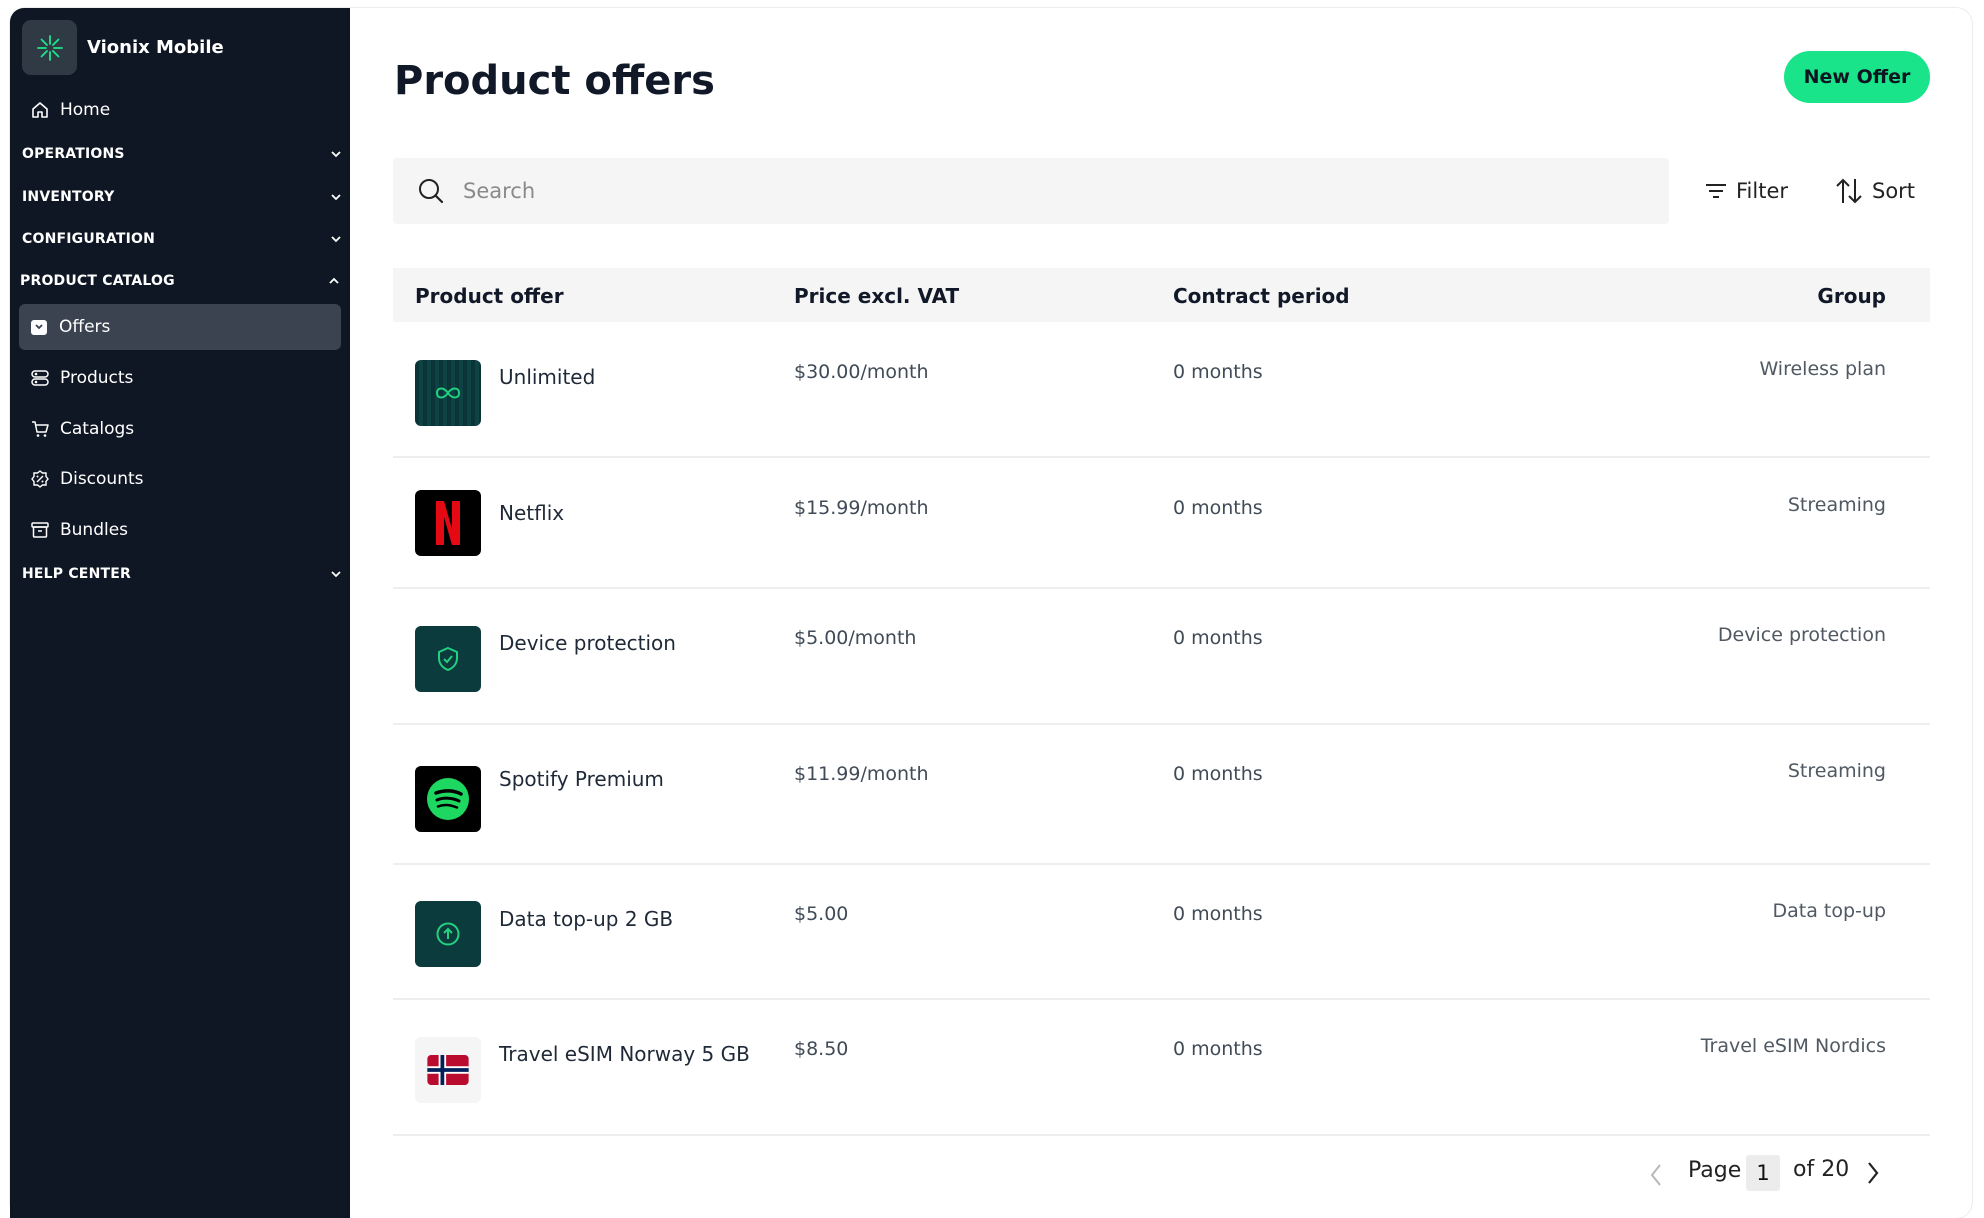  I want to click on spotify-logo, so click(448, 799).